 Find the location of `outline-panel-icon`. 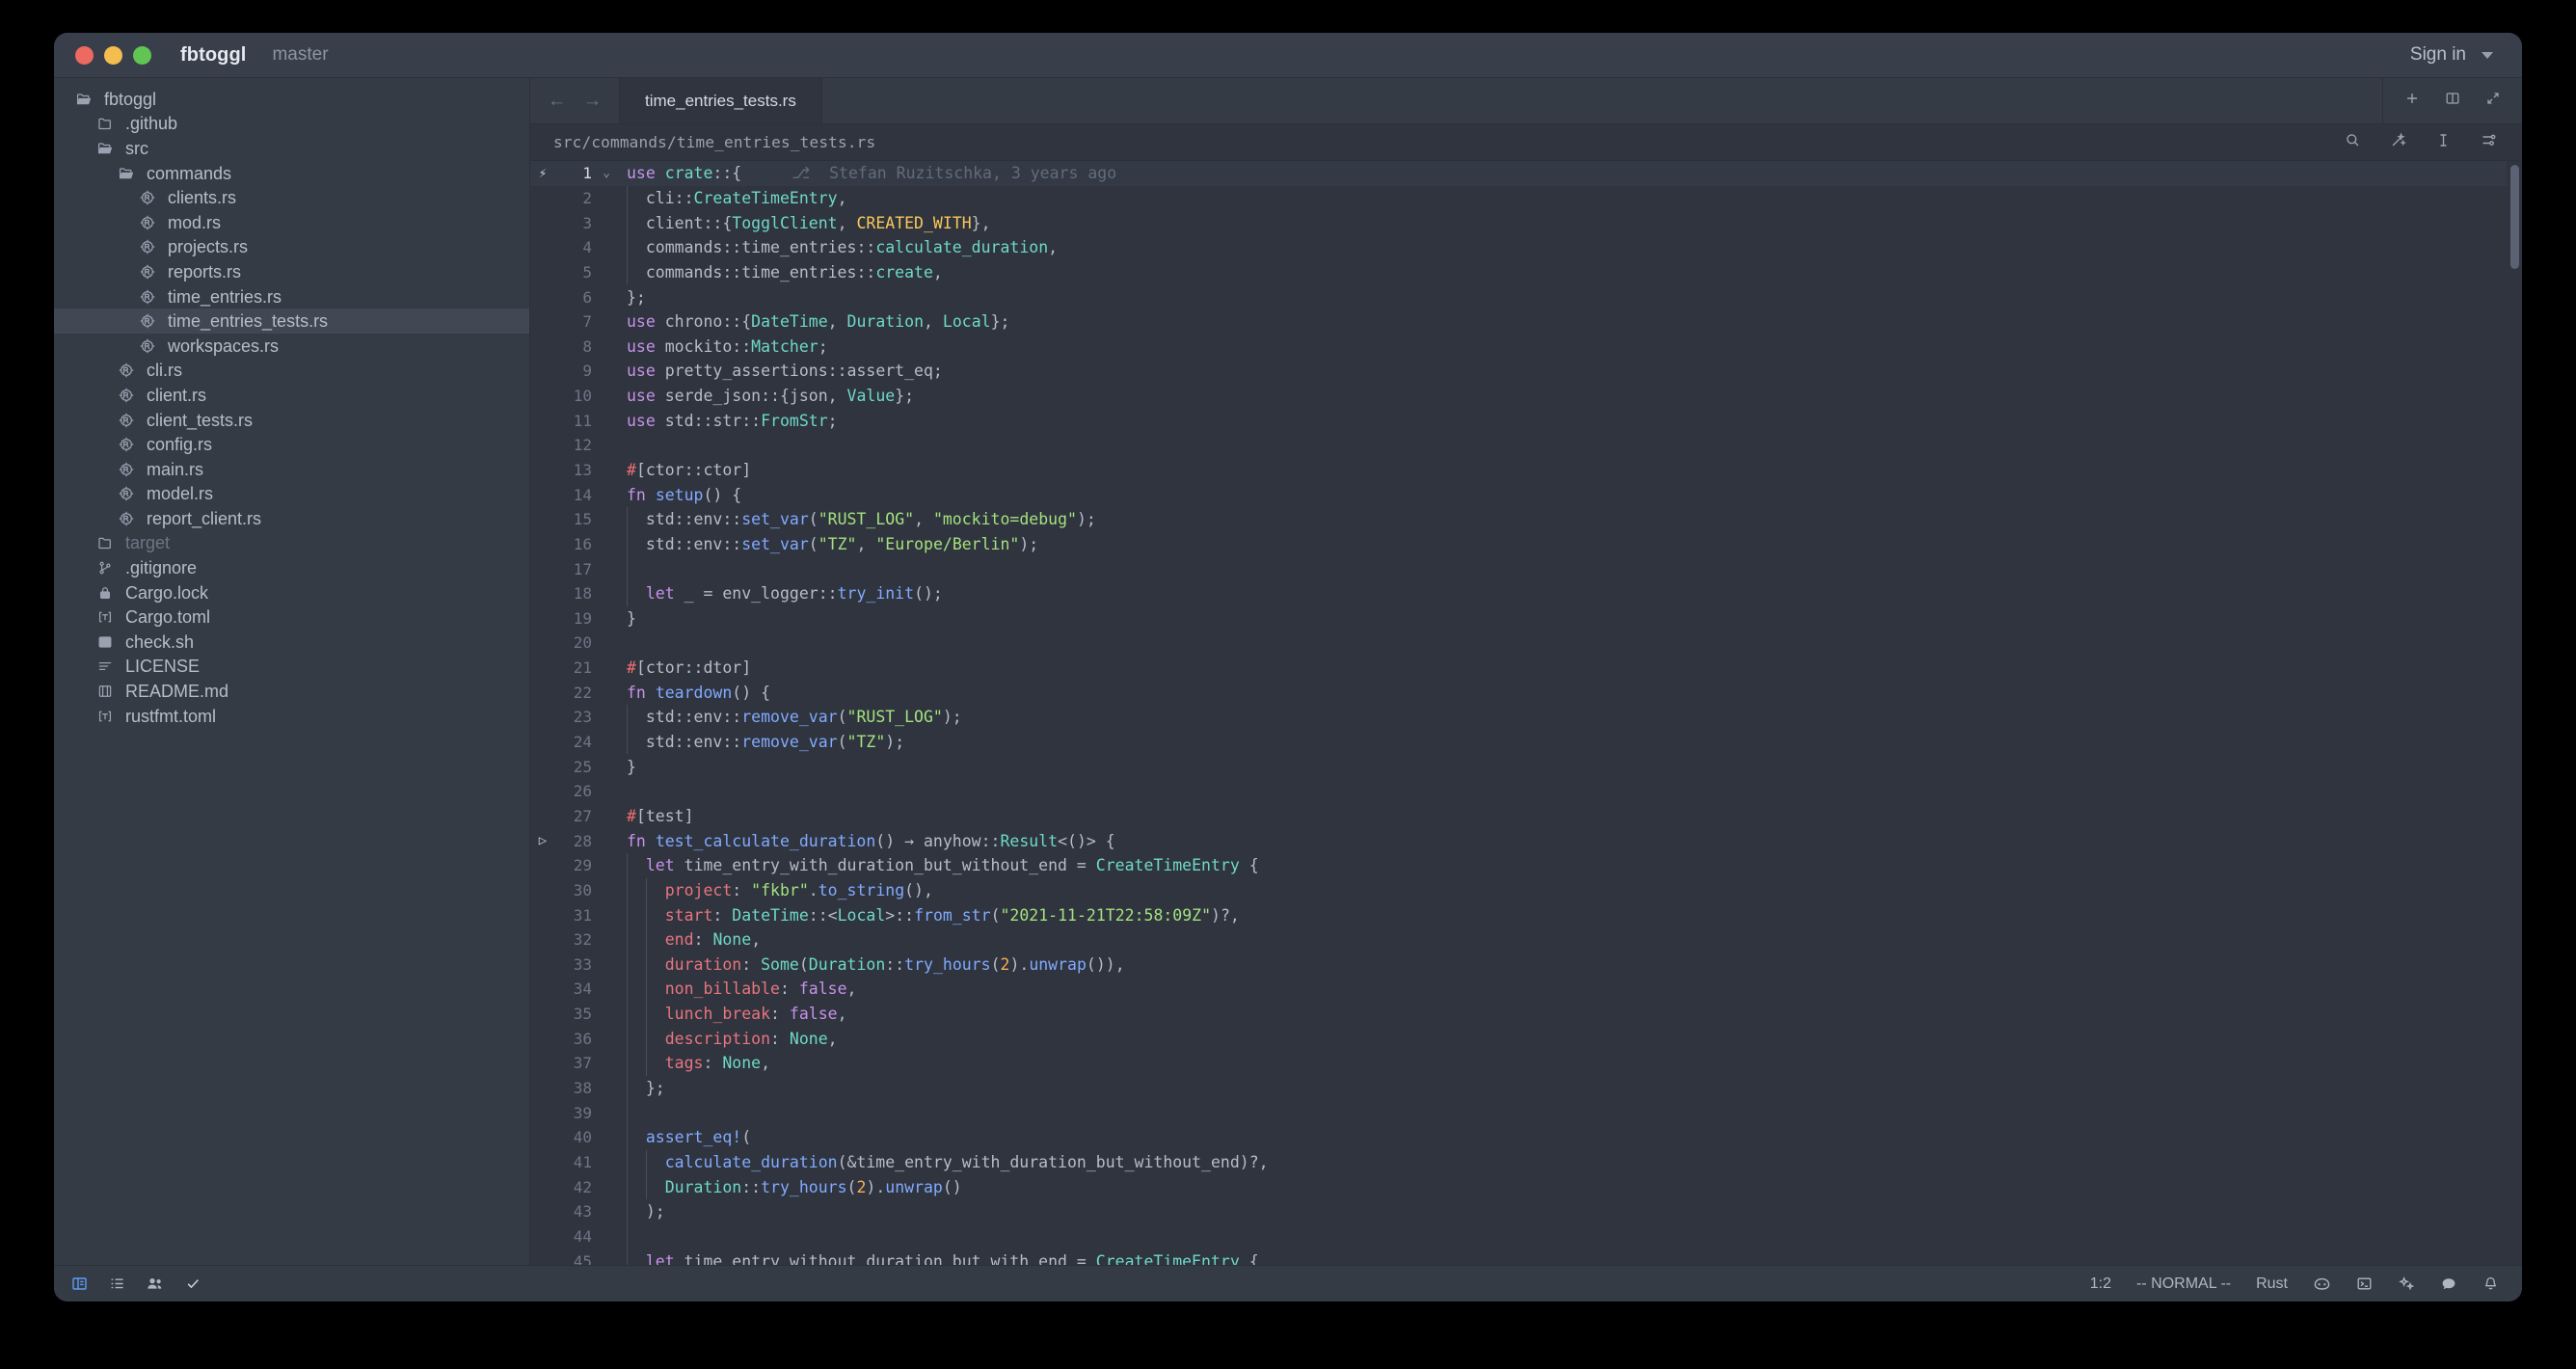

outline-panel-icon is located at coordinates (117, 1284).